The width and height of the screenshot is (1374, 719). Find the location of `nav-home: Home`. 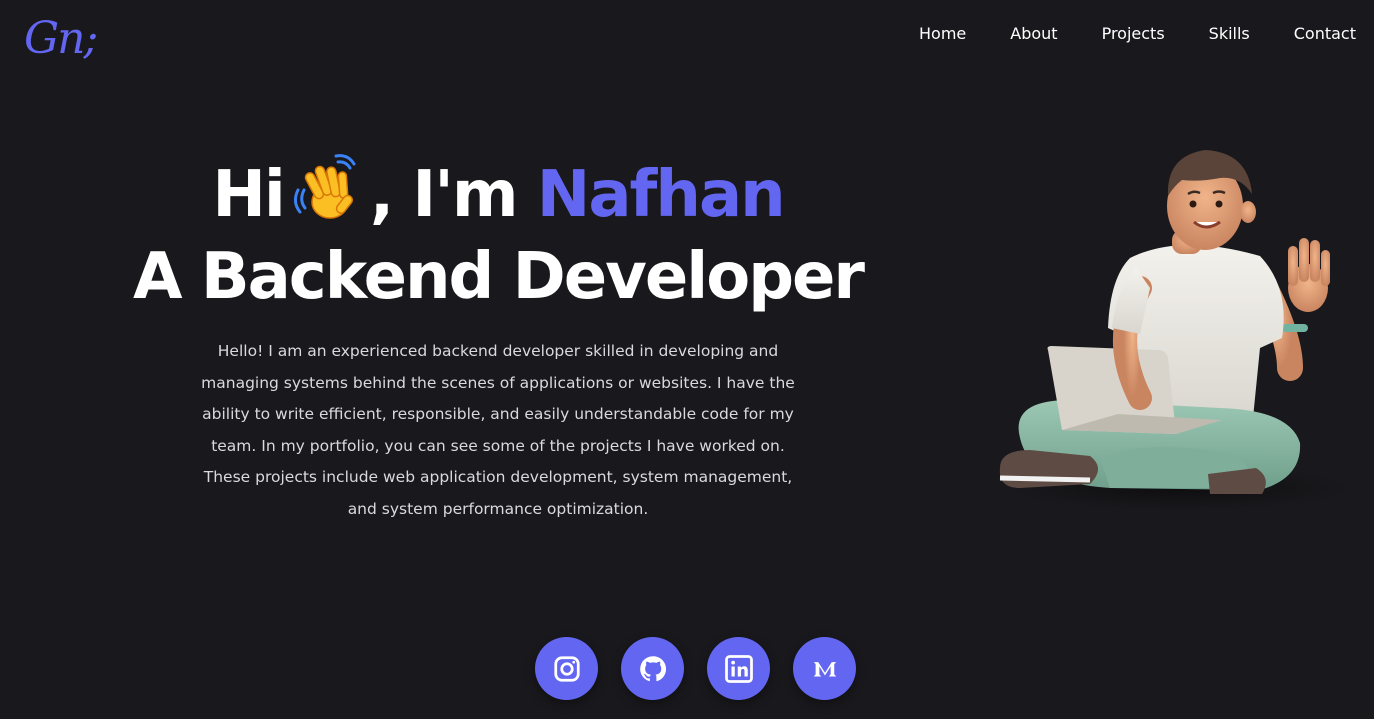

nav-home: Home is located at coordinates (942, 34).